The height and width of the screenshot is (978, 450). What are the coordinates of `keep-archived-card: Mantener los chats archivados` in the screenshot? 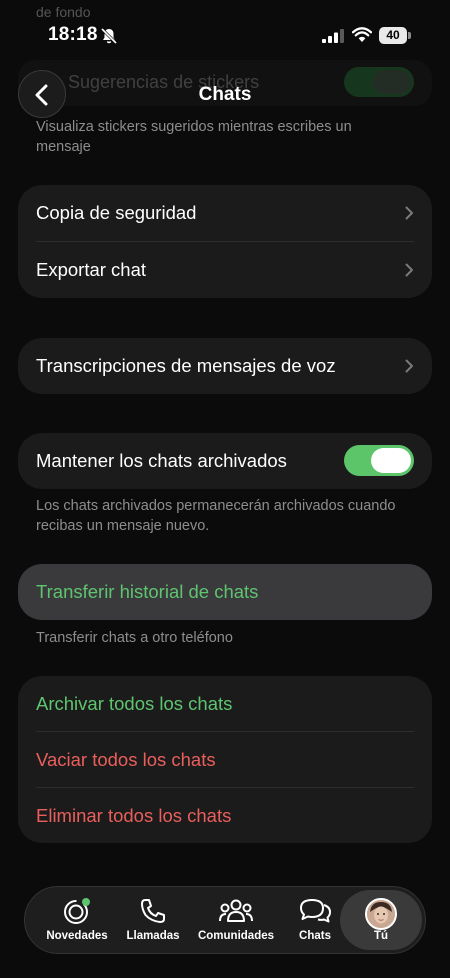 It's located at (225, 461).